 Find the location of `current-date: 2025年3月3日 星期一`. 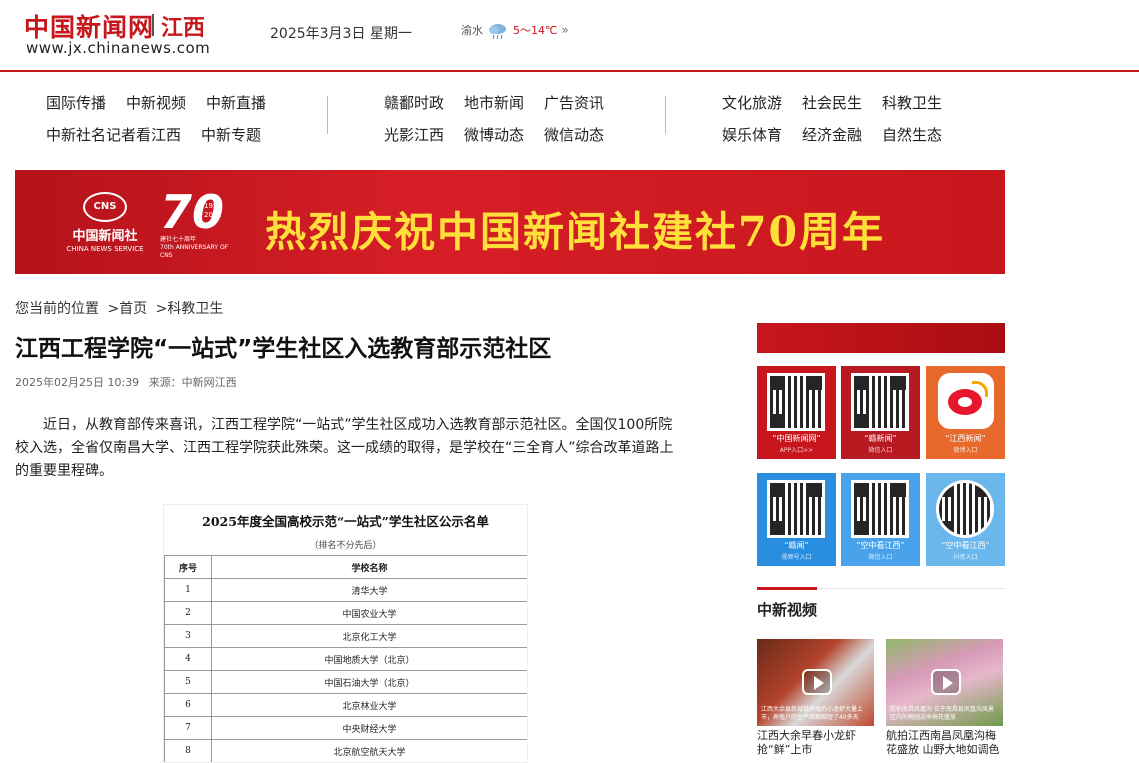

current-date: 2025年3月3日 星期一 is located at coordinates (341, 34).